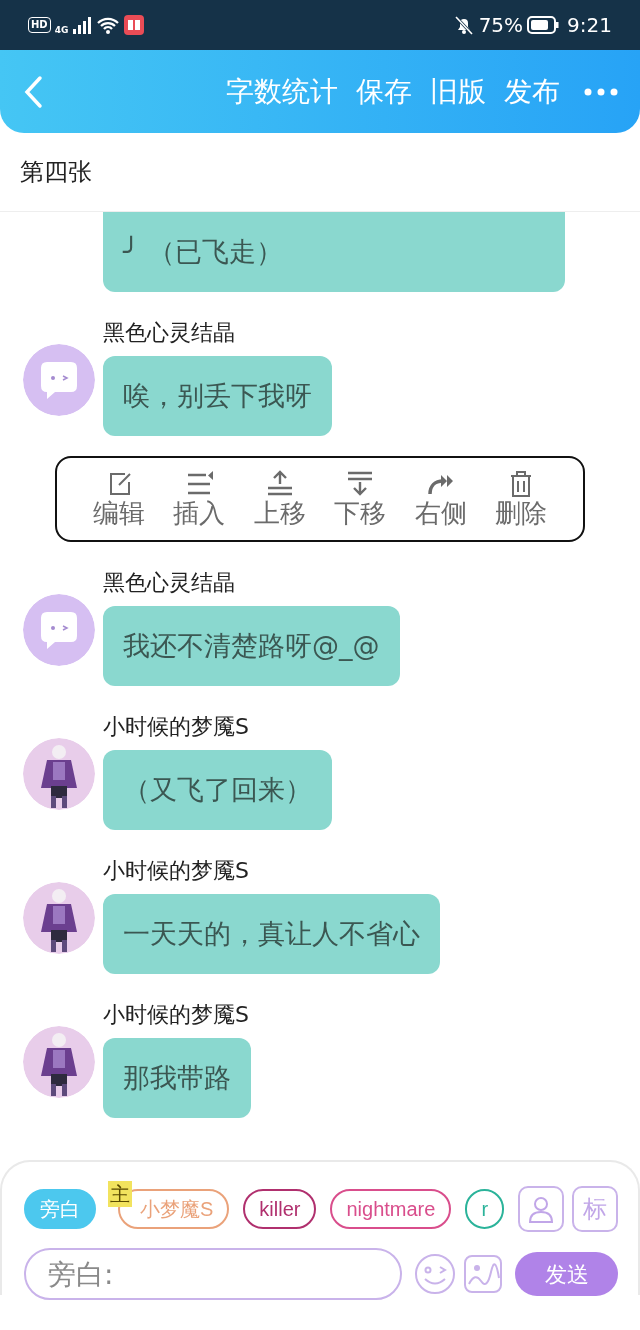  What do you see at coordinates (543, 25) in the screenshot?
I see `battery-icon` at bounding box center [543, 25].